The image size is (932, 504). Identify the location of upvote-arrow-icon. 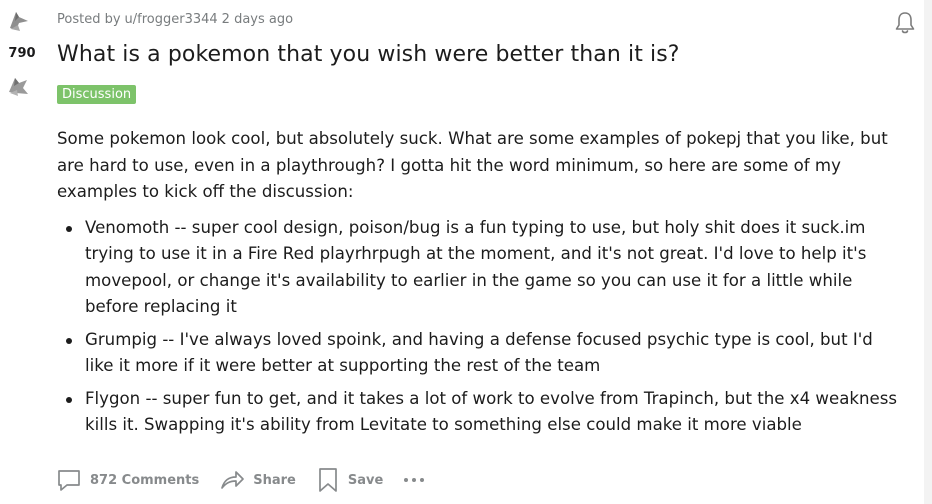
(19, 21).